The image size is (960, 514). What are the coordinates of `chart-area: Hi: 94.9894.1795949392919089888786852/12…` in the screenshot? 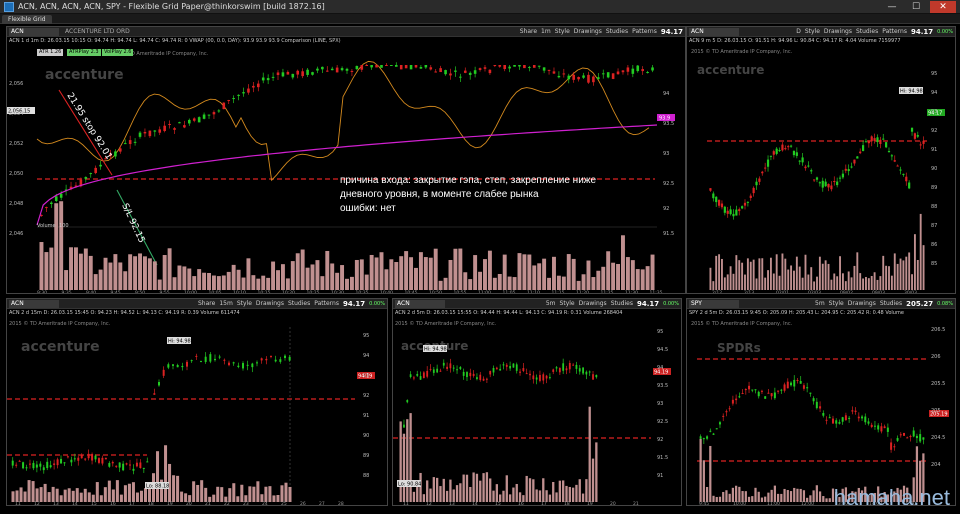 It's located at (821, 169).